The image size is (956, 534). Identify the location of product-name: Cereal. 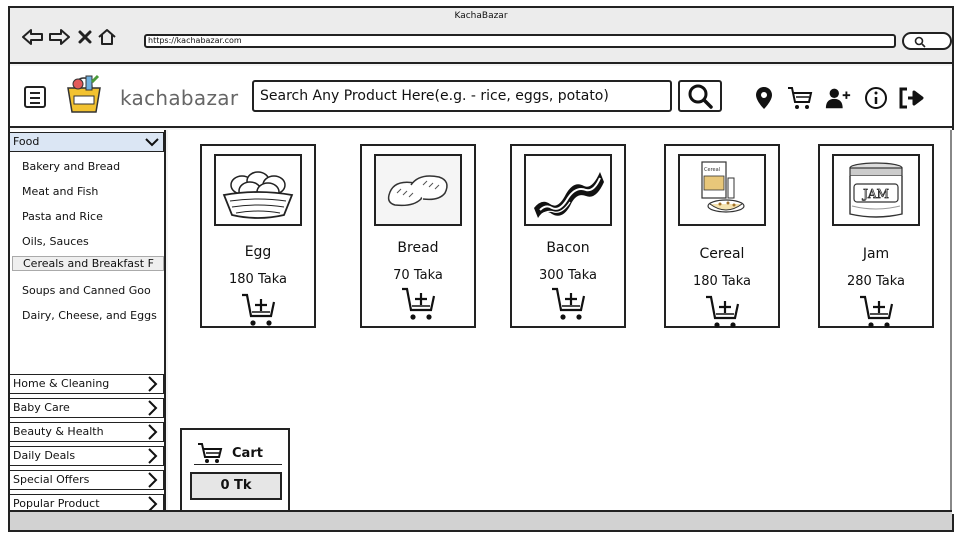
(722, 254).